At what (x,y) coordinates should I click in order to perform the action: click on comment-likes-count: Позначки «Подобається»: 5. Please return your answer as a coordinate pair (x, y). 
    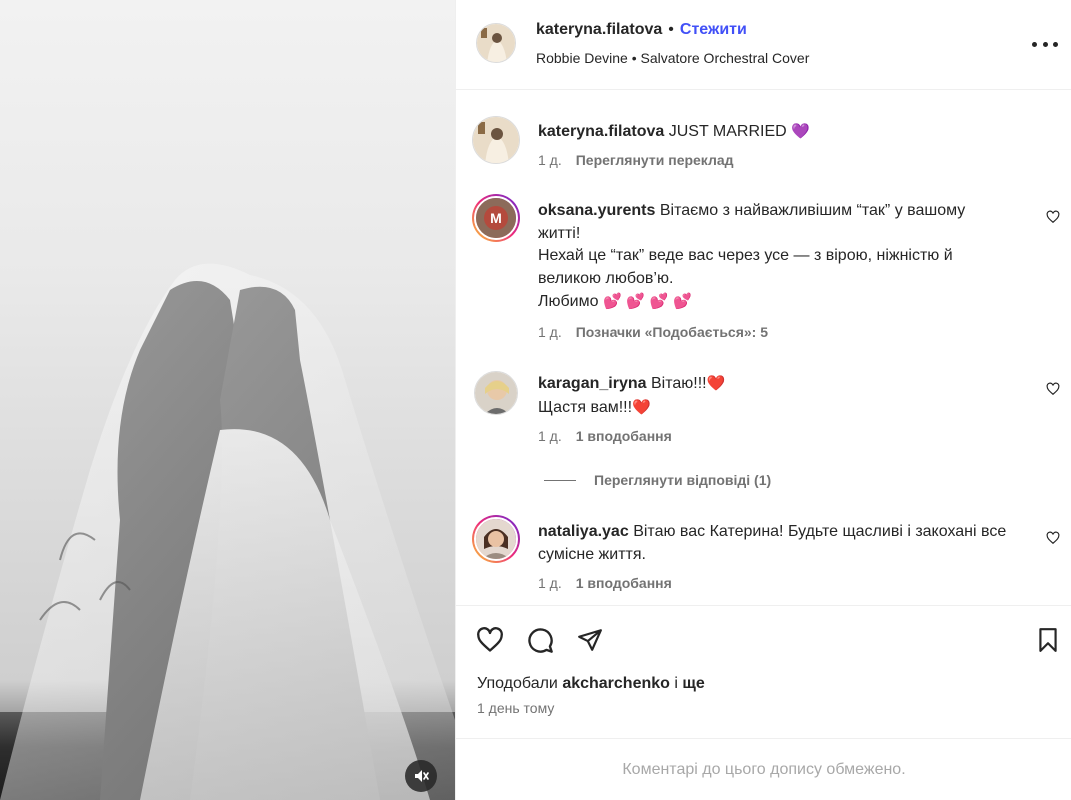
    Looking at the image, I should click on (672, 332).